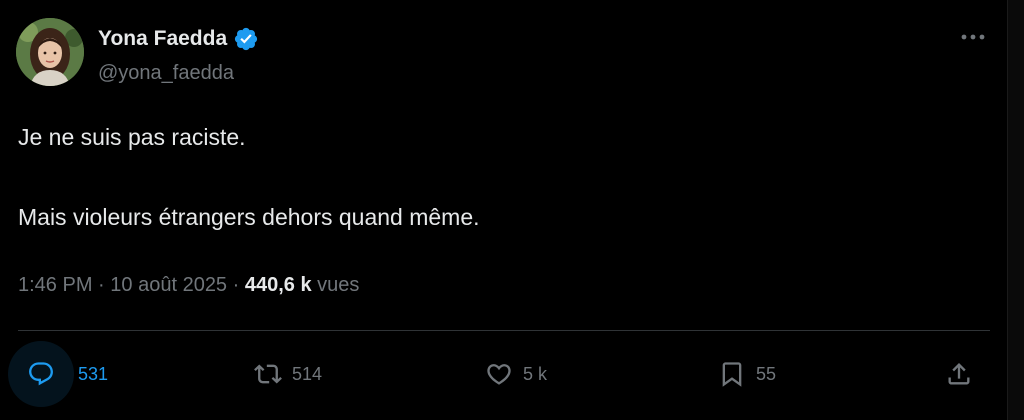 This screenshot has width=1024, height=420. What do you see at coordinates (307, 373) in the screenshot?
I see `repost-count: 514` at bounding box center [307, 373].